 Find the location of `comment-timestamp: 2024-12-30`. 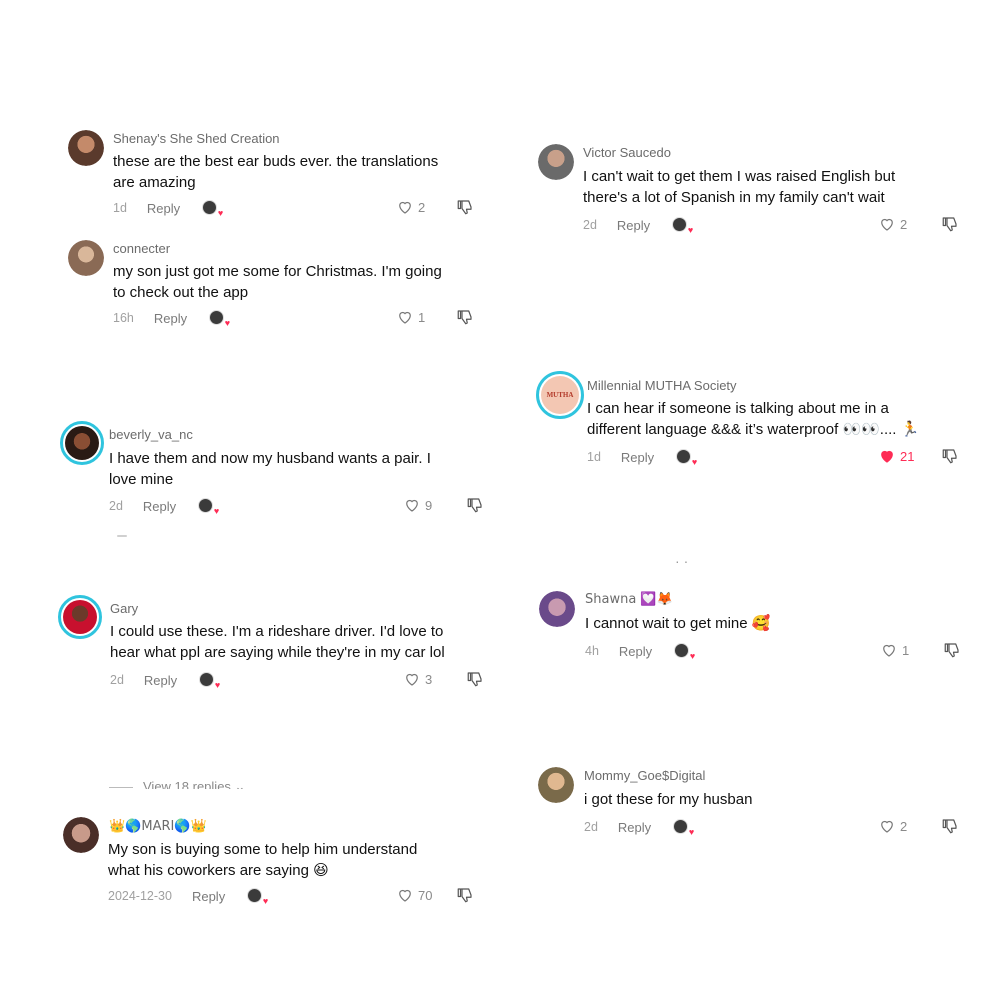

comment-timestamp: 2024-12-30 is located at coordinates (140, 896).